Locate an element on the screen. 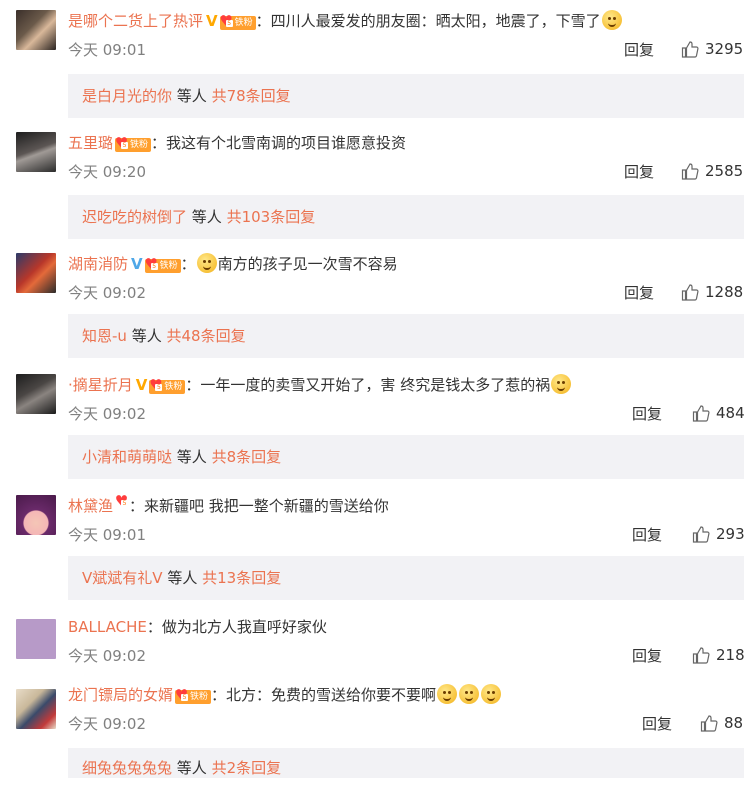 Image resolution: width=754 pixels, height=788 pixels. like-count: 1288 is located at coordinates (724, 292).